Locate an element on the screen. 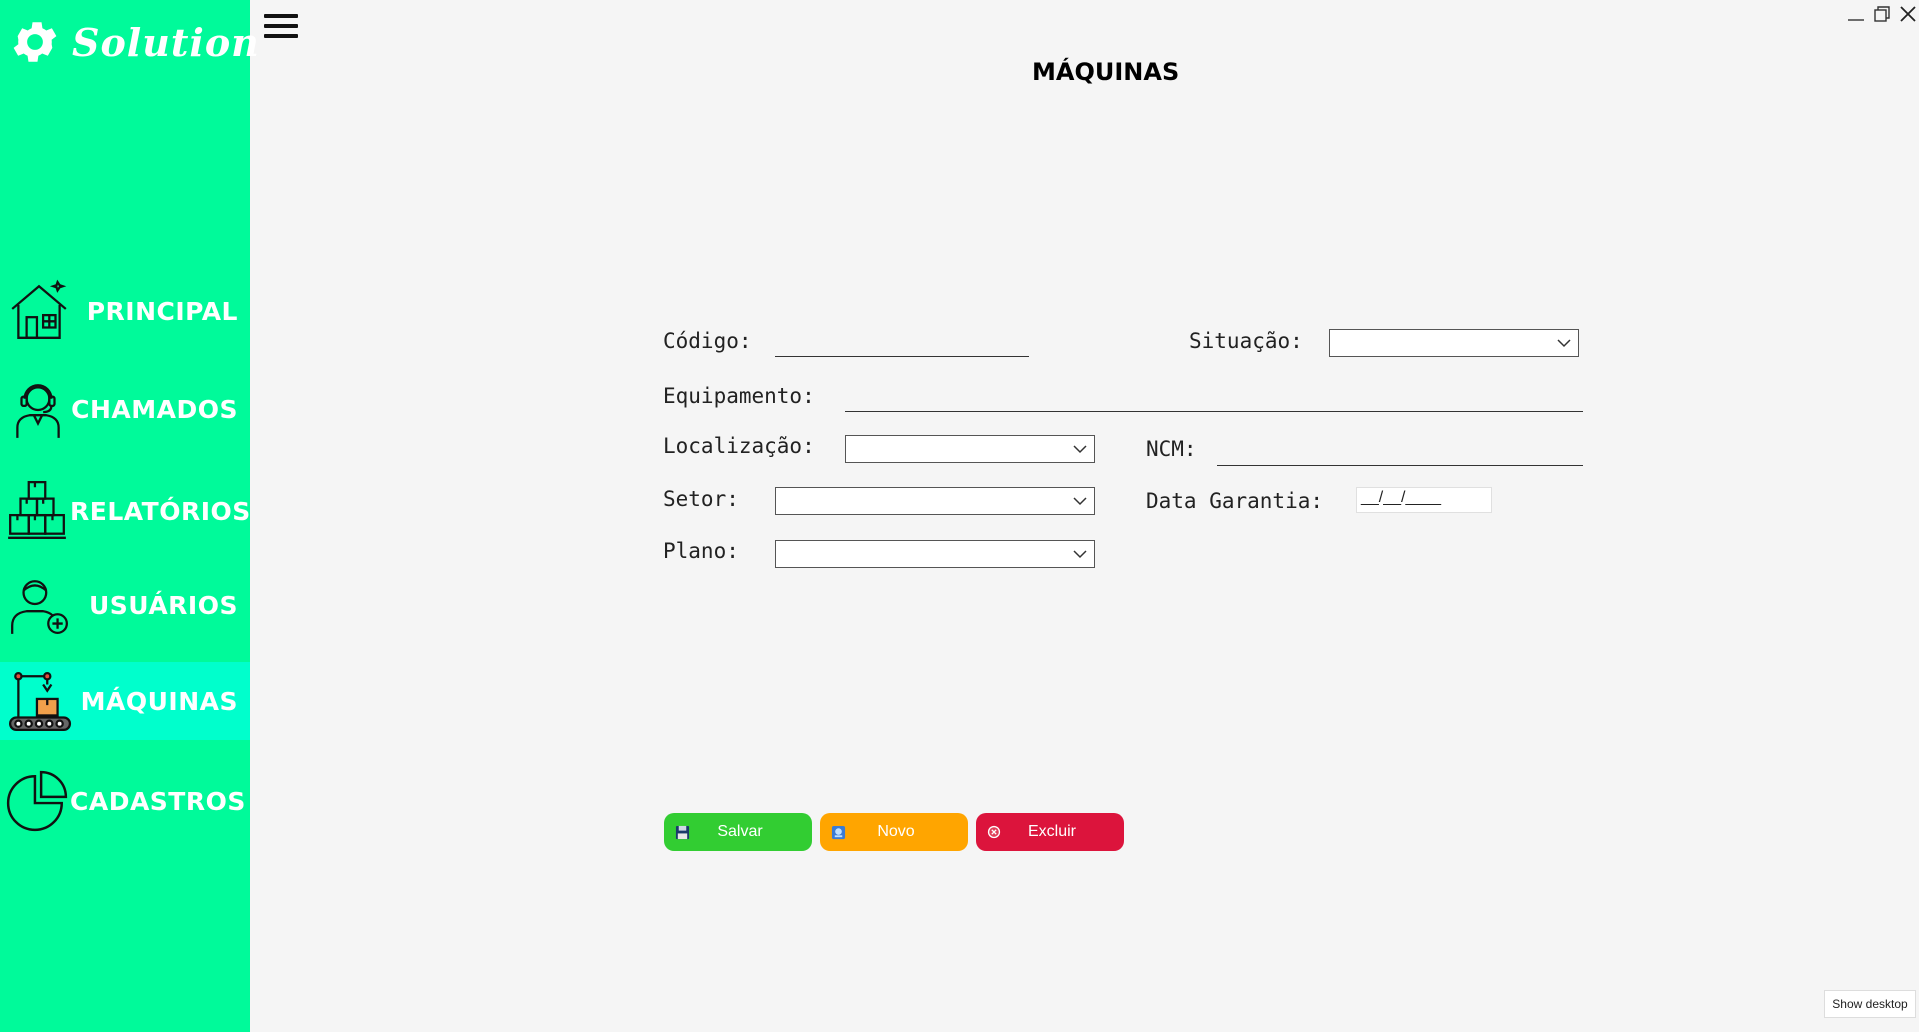 This screenshot has height=1032, width=1919. excluir-button: Excluir is located at coordinates (1050, 832).